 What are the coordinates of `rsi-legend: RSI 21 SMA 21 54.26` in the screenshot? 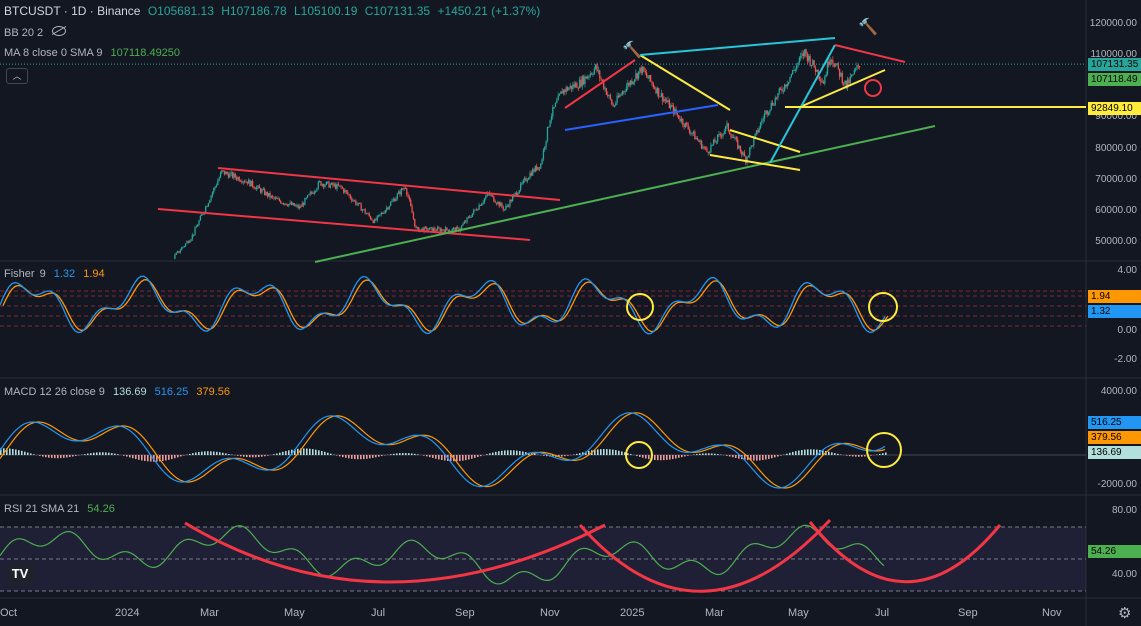 It's located at (62, 509).